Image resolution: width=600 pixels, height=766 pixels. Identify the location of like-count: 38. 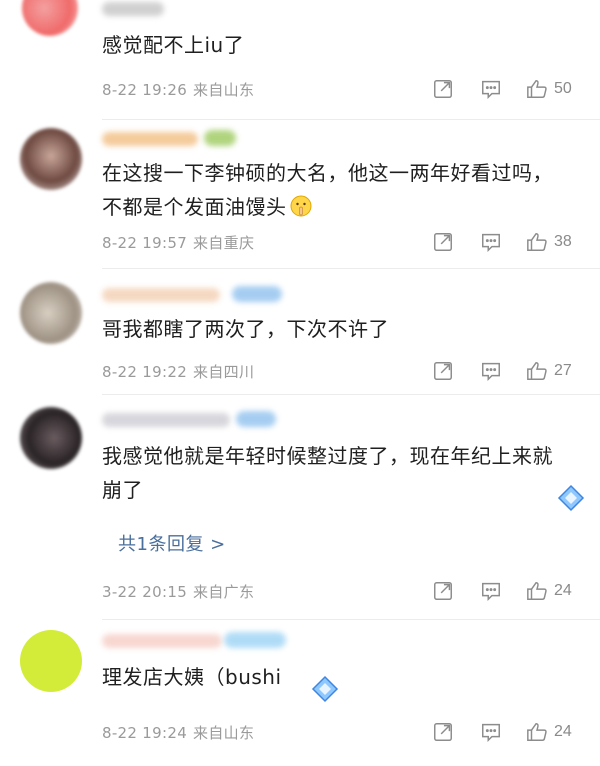
(563, 241).